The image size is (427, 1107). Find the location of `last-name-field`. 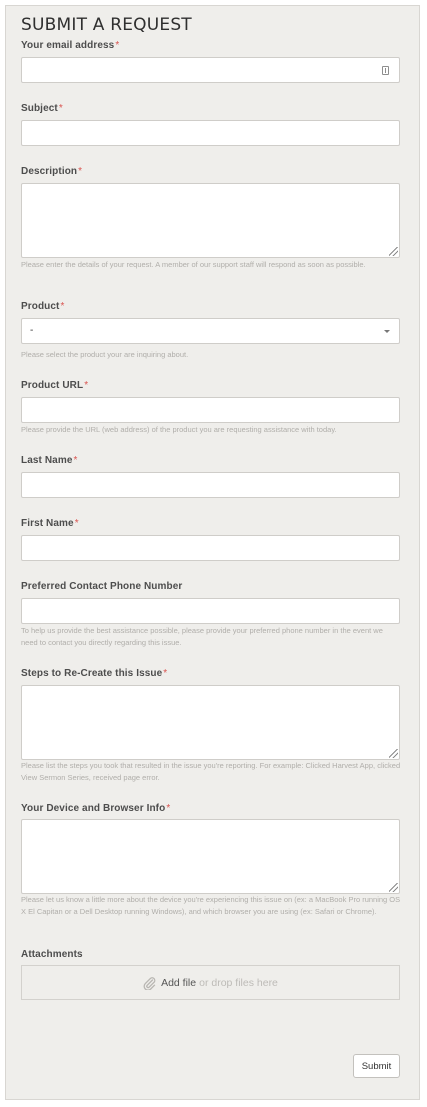

last-name-field is located at coordinates (210, 485).